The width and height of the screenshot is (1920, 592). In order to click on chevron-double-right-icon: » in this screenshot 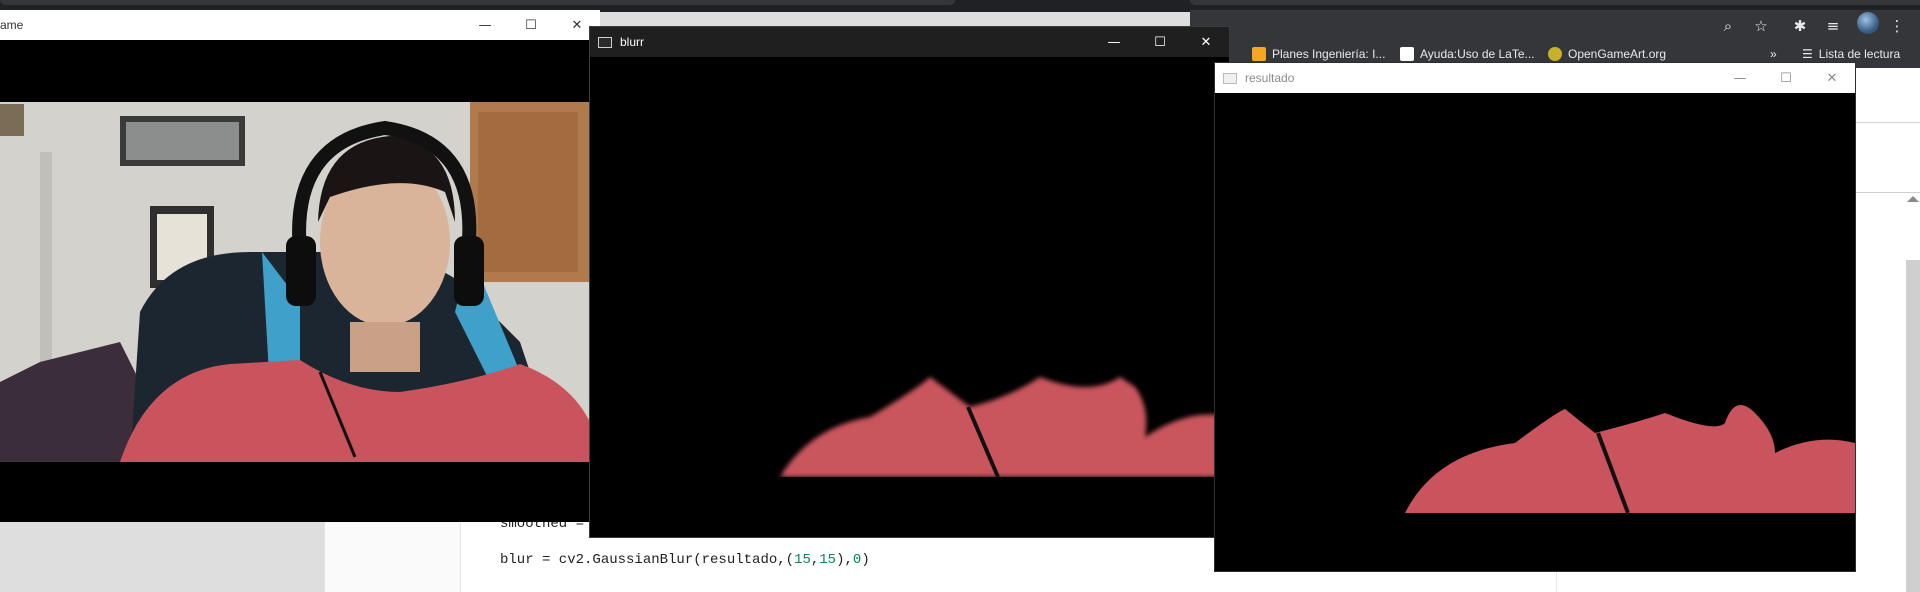, I will do `click(1773, 54)`.